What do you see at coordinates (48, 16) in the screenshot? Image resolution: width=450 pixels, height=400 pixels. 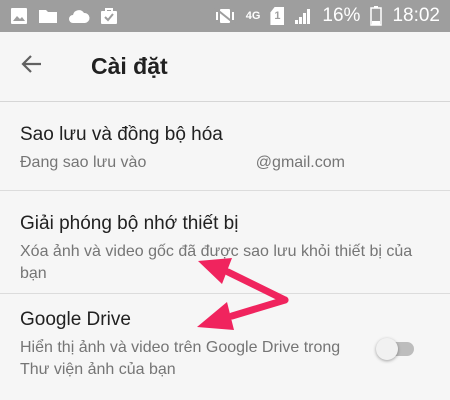 I see `folder-icon` at bounding box center [48, 16].